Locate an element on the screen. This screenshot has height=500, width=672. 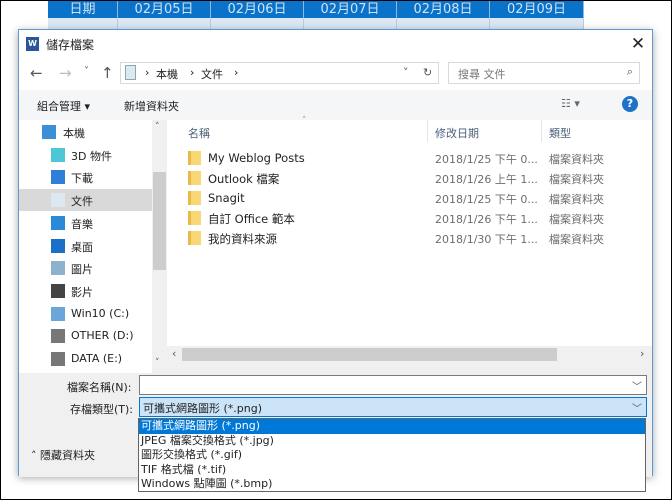
nav-item: 3D 物件 is located at coordinates (85, 155).